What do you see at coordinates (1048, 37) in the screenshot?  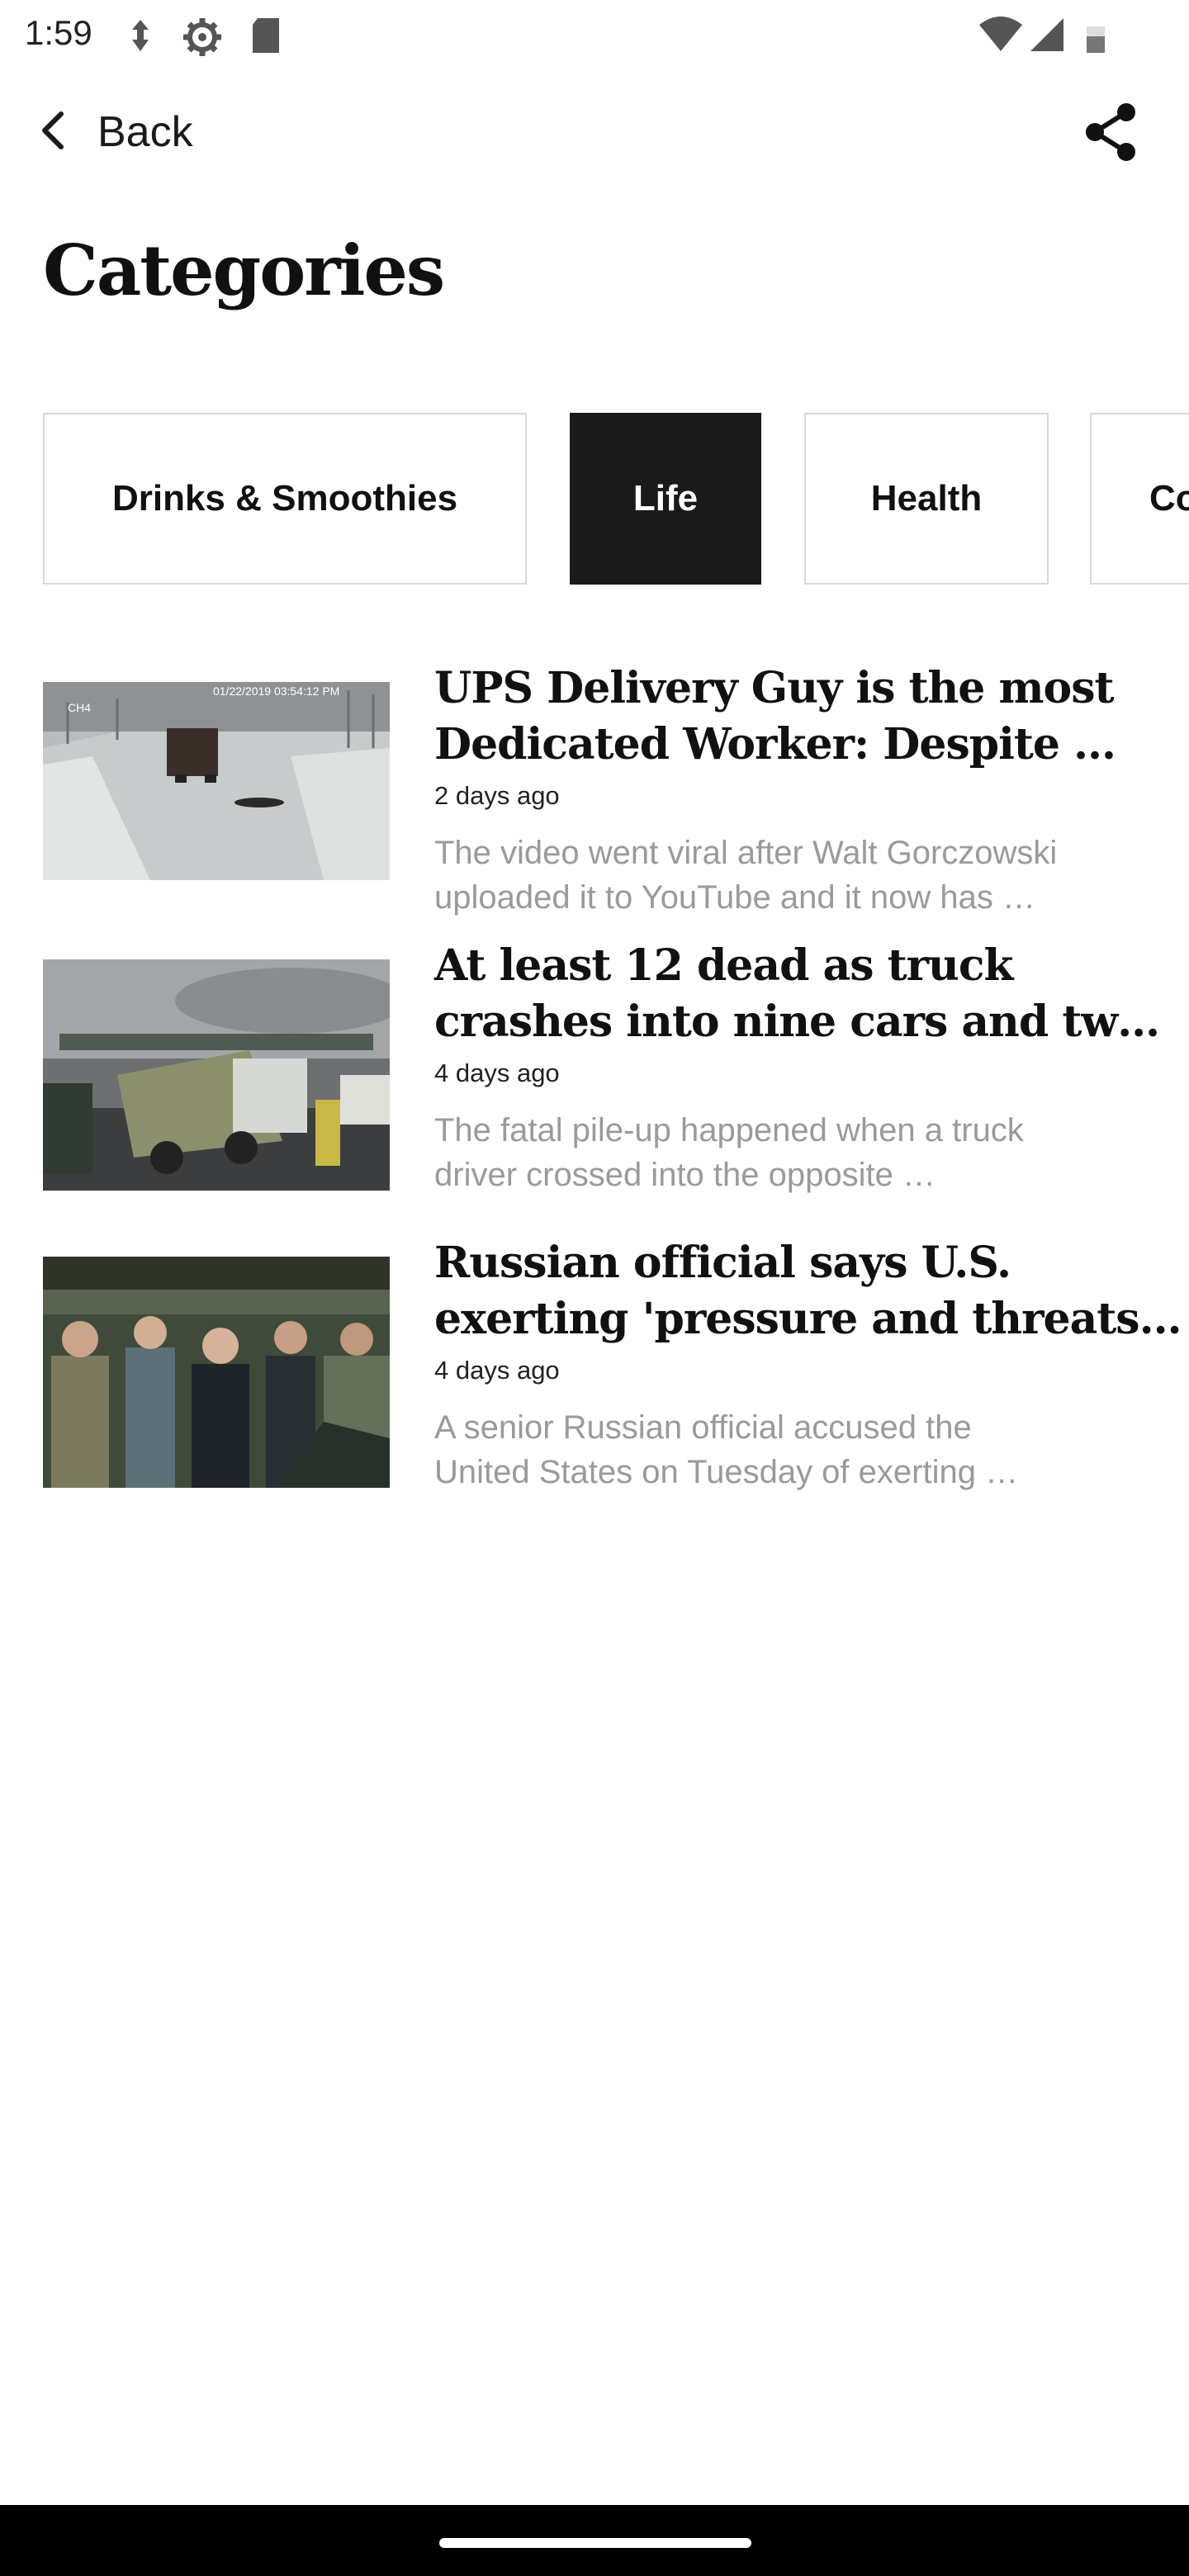 I see `signal-icon` at bounding box center [1048, 37].